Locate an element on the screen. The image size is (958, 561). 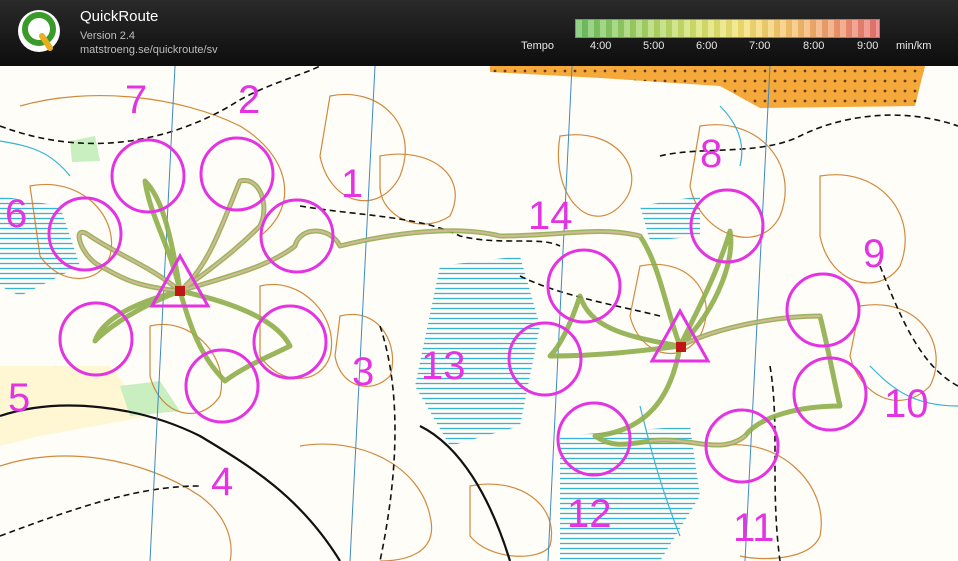
tempo-unit: min/km is located at coordinates (914, 46).